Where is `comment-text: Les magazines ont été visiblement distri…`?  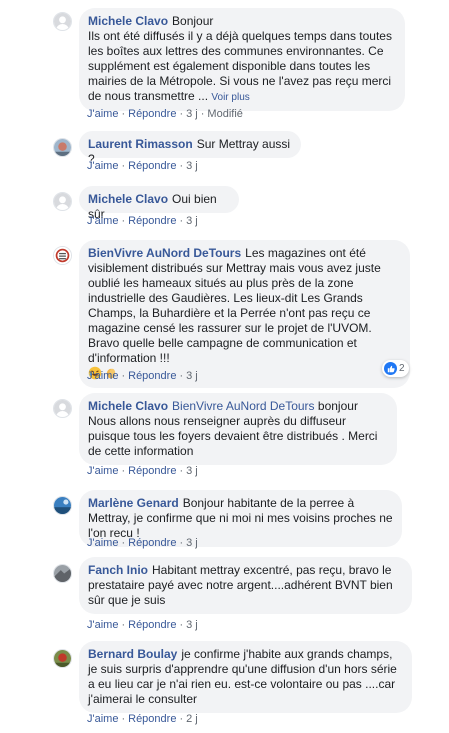 comment-text: Les magazines ont été visiblement distri… is located at coordinates (234, 305).